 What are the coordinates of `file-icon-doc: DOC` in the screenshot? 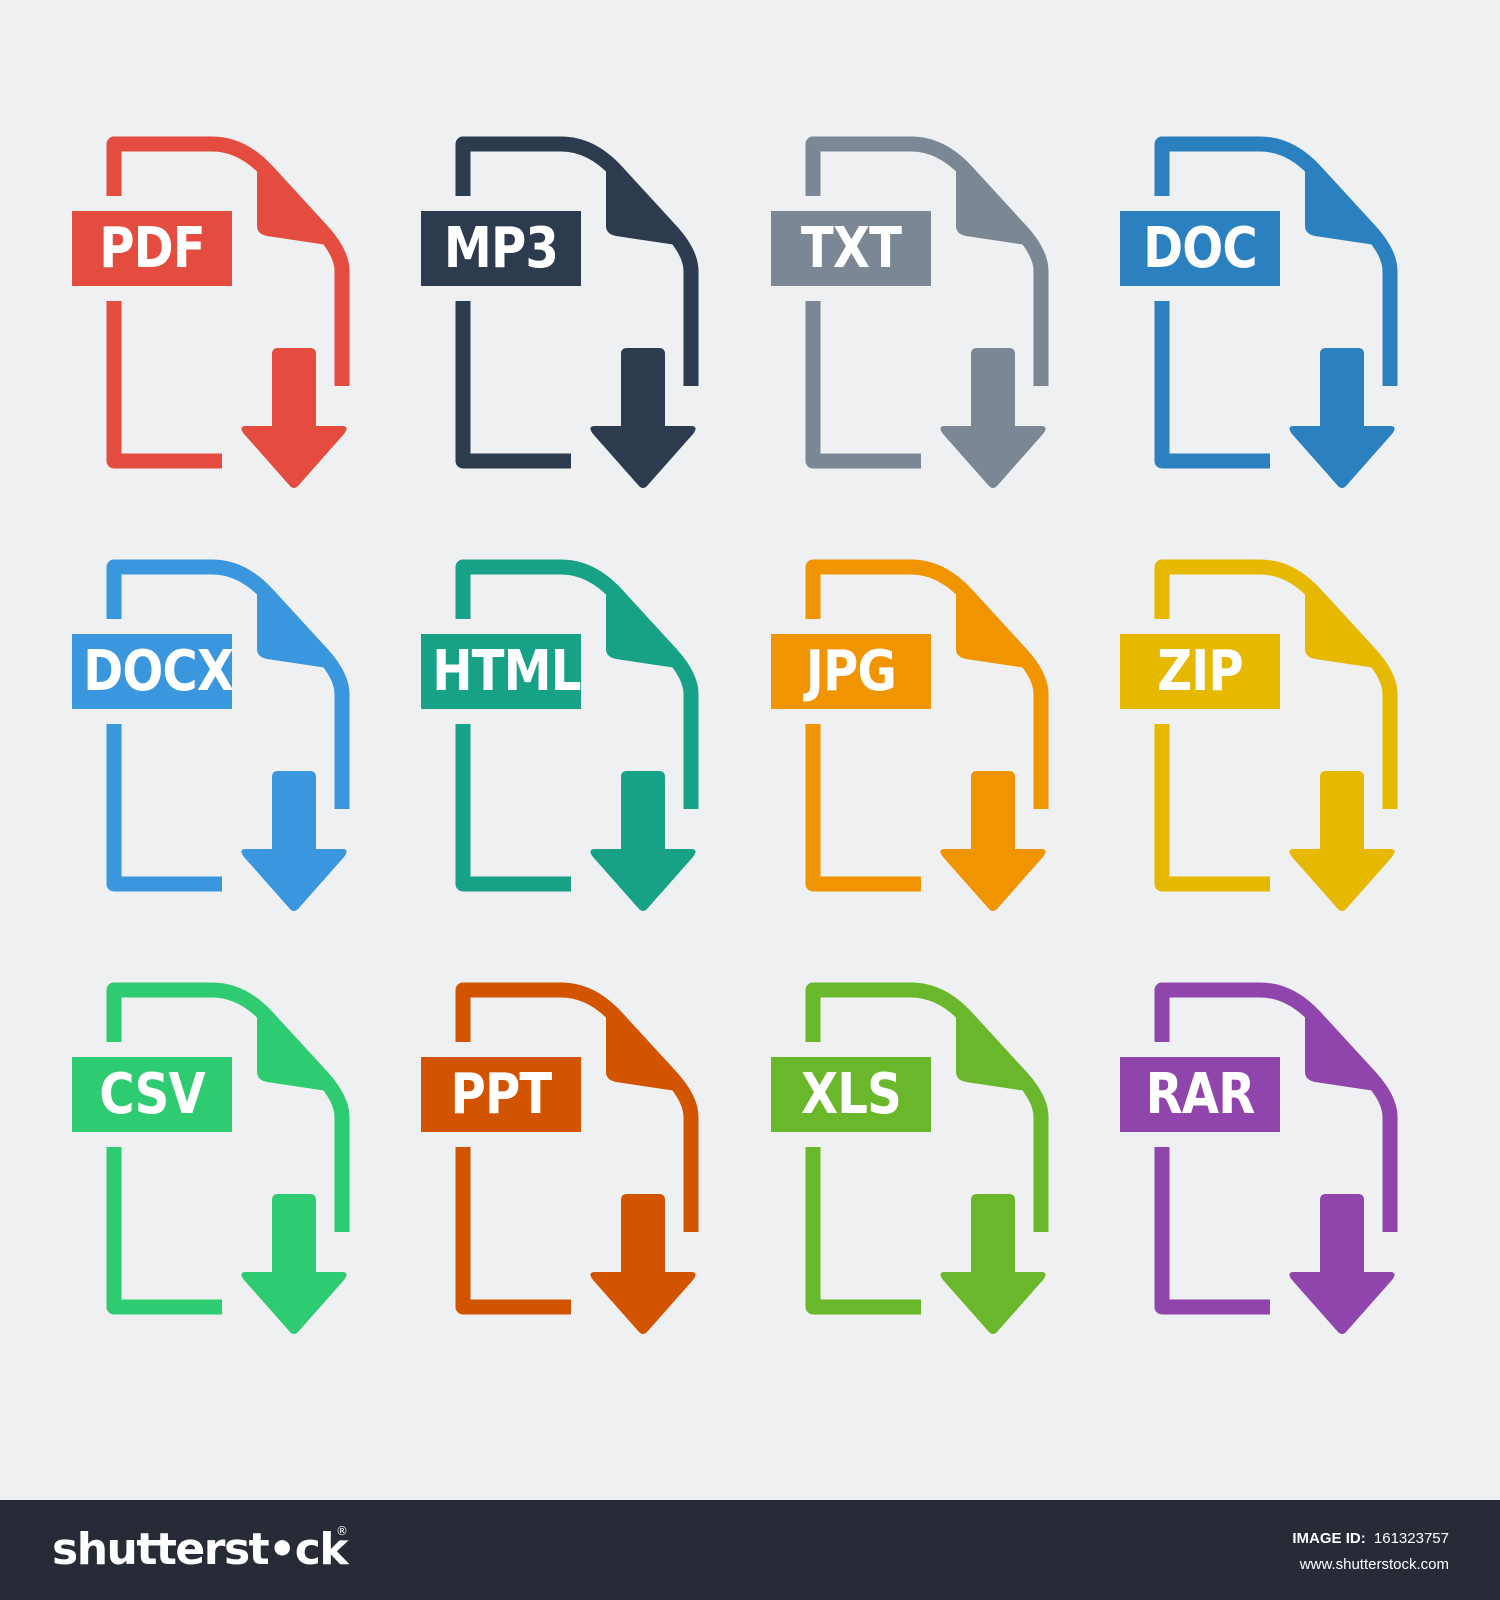 It's located at (1270, 326).